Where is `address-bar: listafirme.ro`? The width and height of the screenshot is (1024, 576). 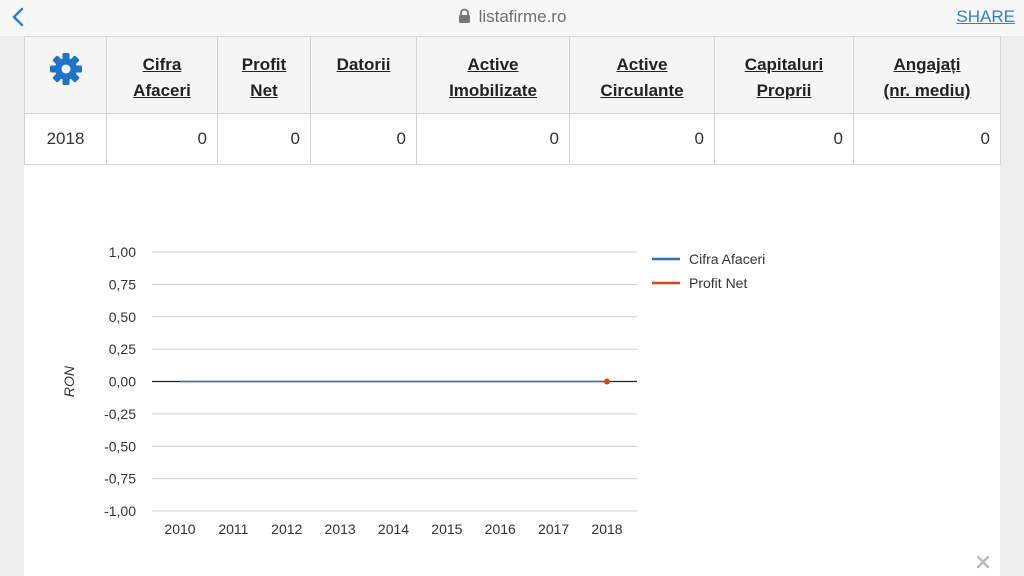 address-bar: listafirme.ro is located at coordinates (512, 17).